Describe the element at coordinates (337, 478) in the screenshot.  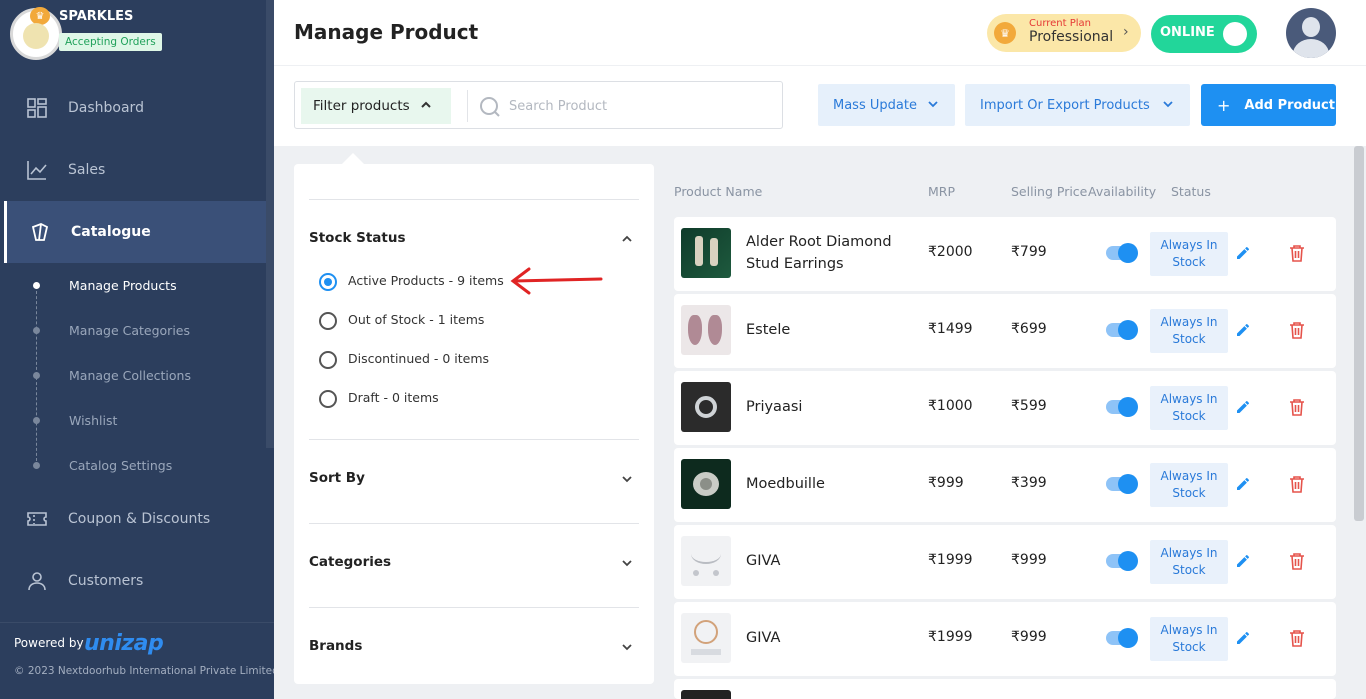
I see `sort-by-title: Sort By` at that location.